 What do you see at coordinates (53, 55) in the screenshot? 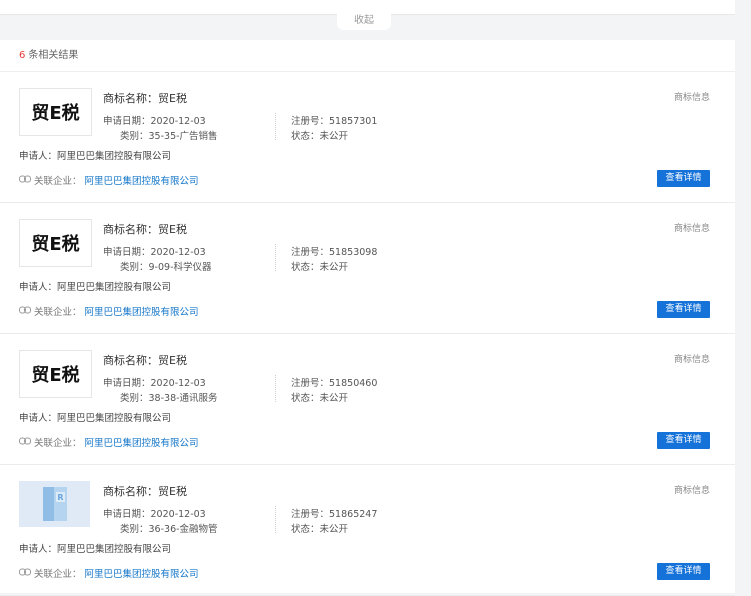
I see `result-count-text: 条相关结果` at bounding box center [53, 55].